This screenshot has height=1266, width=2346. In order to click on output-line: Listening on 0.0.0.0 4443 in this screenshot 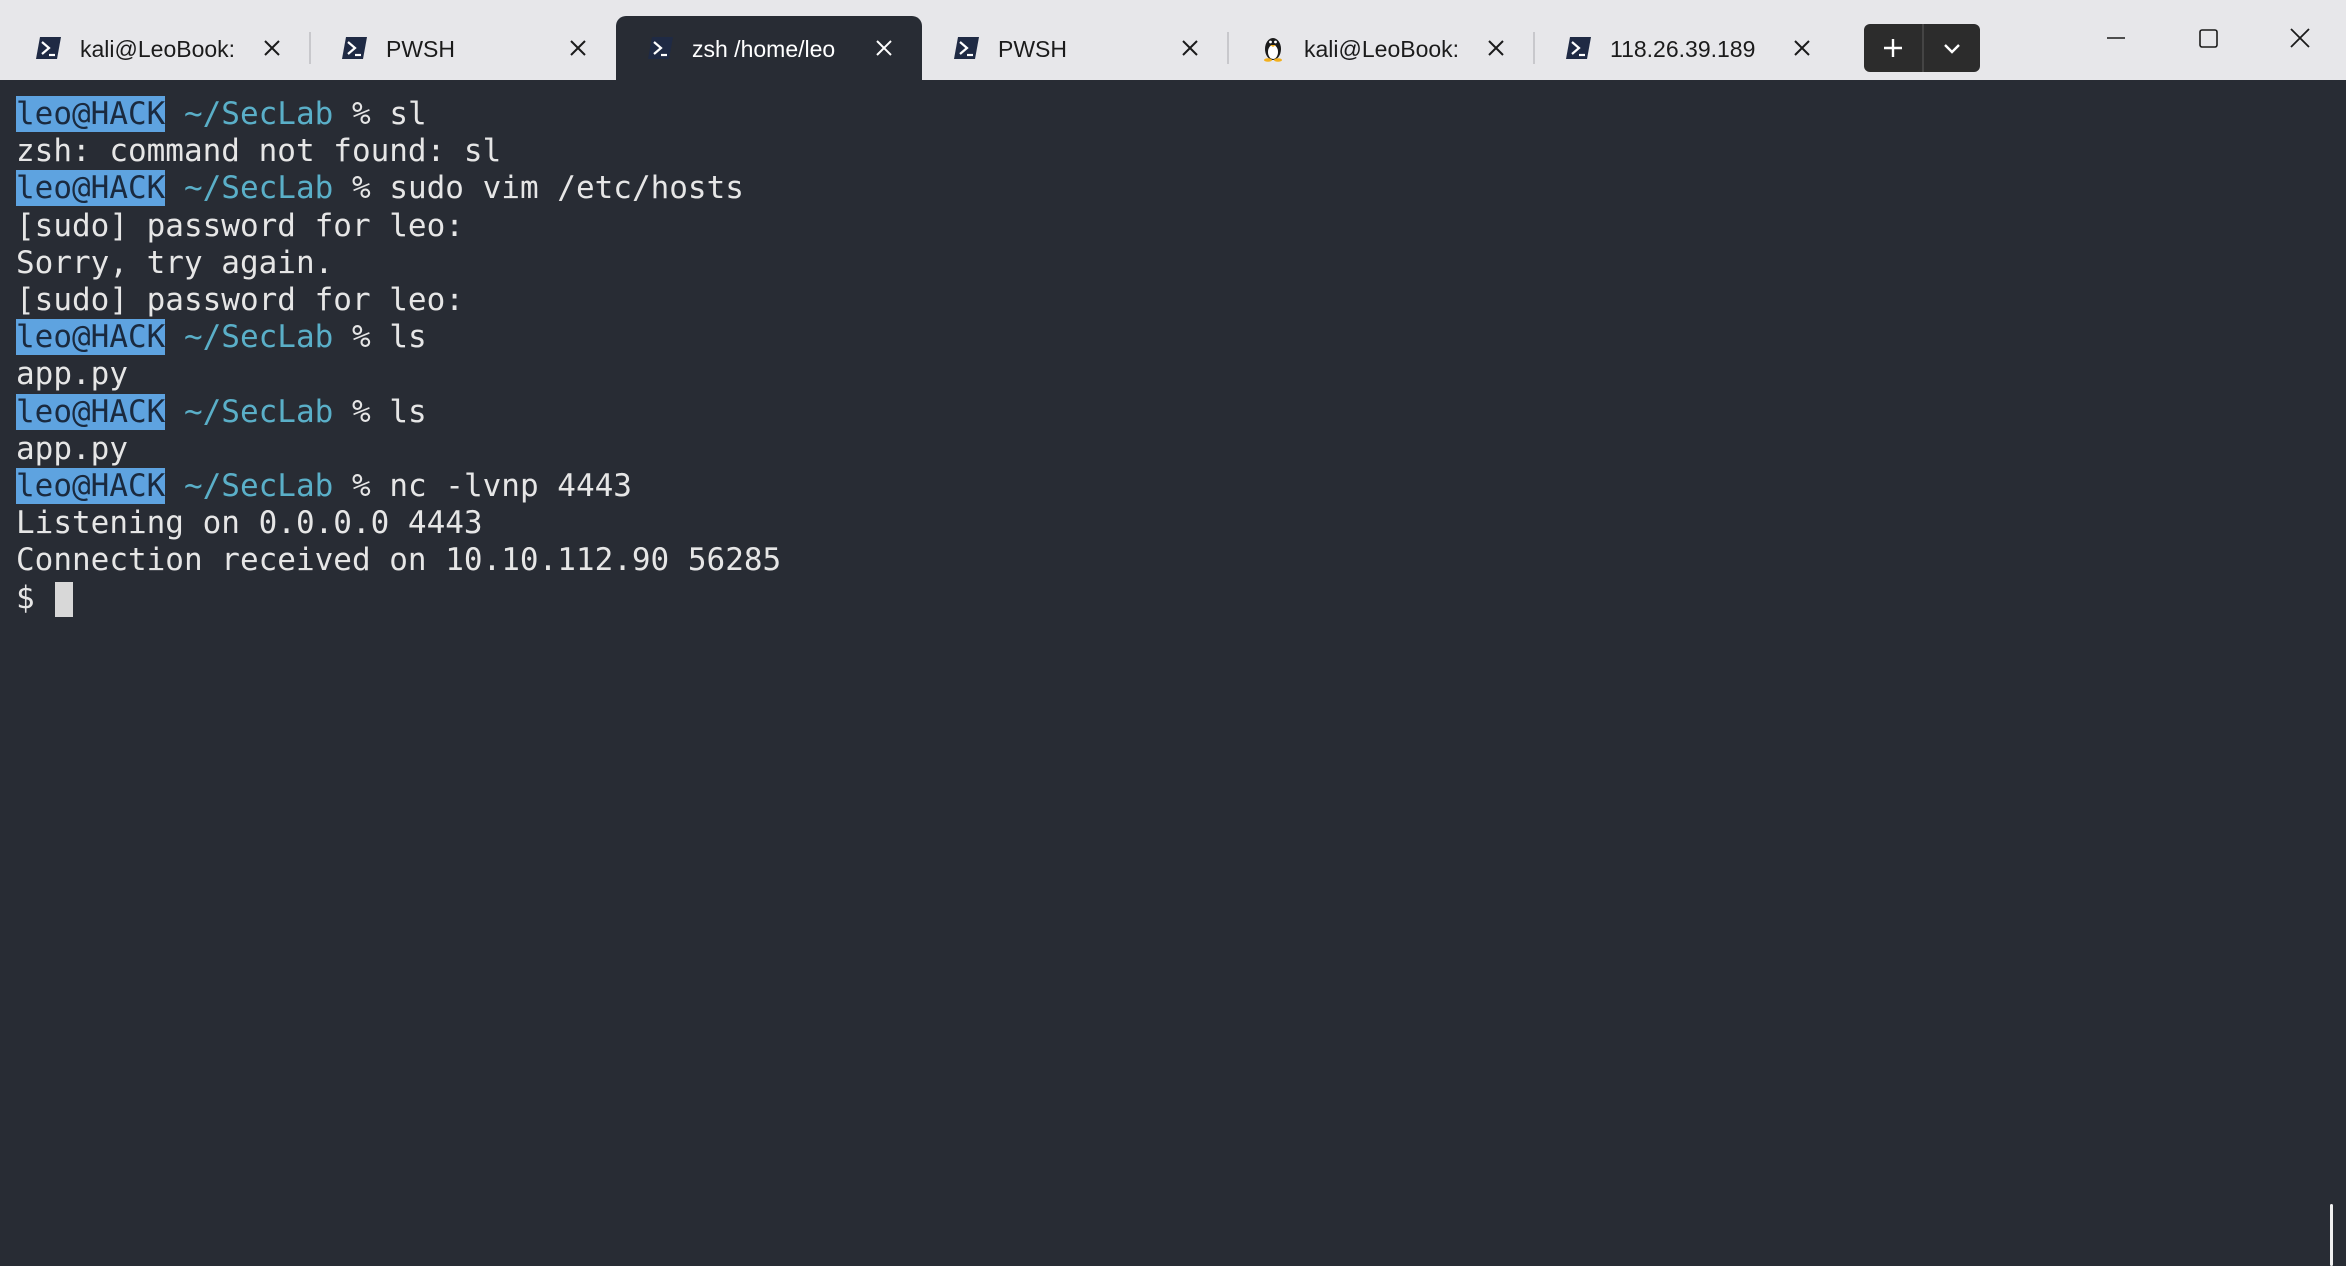, I will do `click(249, 523)`.